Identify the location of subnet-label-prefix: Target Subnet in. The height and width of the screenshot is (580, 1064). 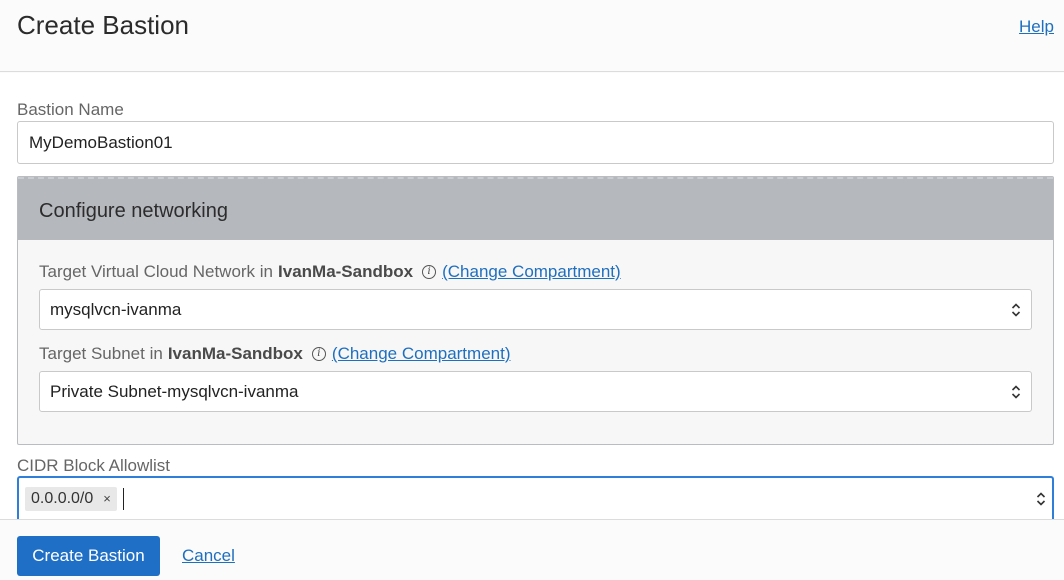
(101, 353).